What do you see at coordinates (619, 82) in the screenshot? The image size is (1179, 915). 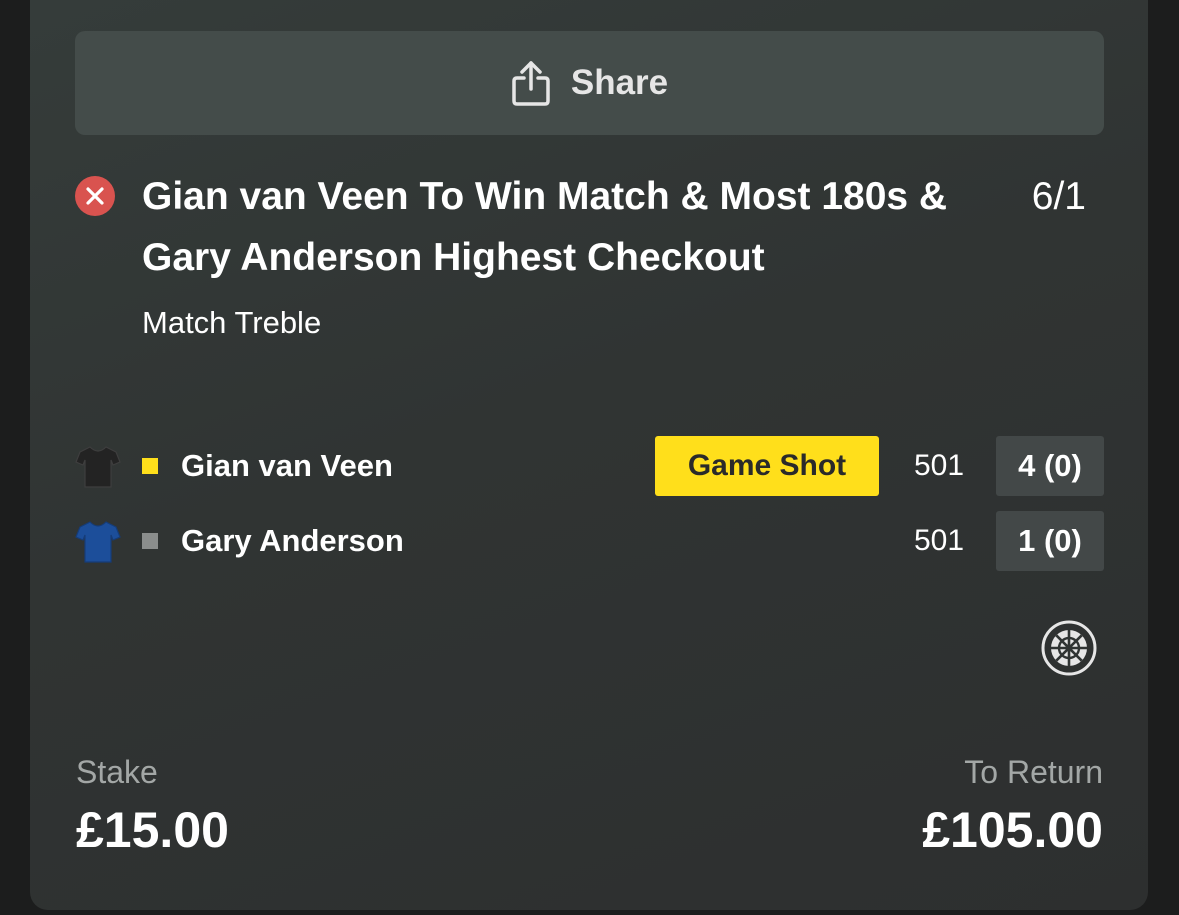 I see `share-label: Share` at bounding box center [619, 82].